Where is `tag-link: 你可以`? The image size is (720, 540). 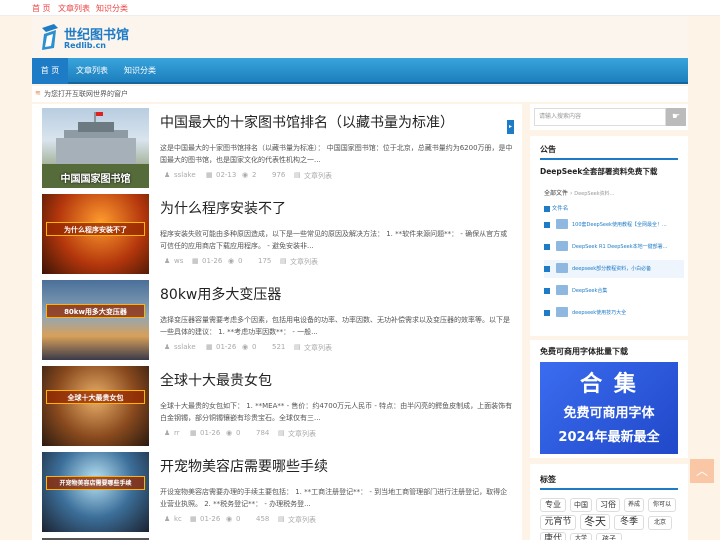
tag-link: 你可以 is located at coordinates (662, 505).